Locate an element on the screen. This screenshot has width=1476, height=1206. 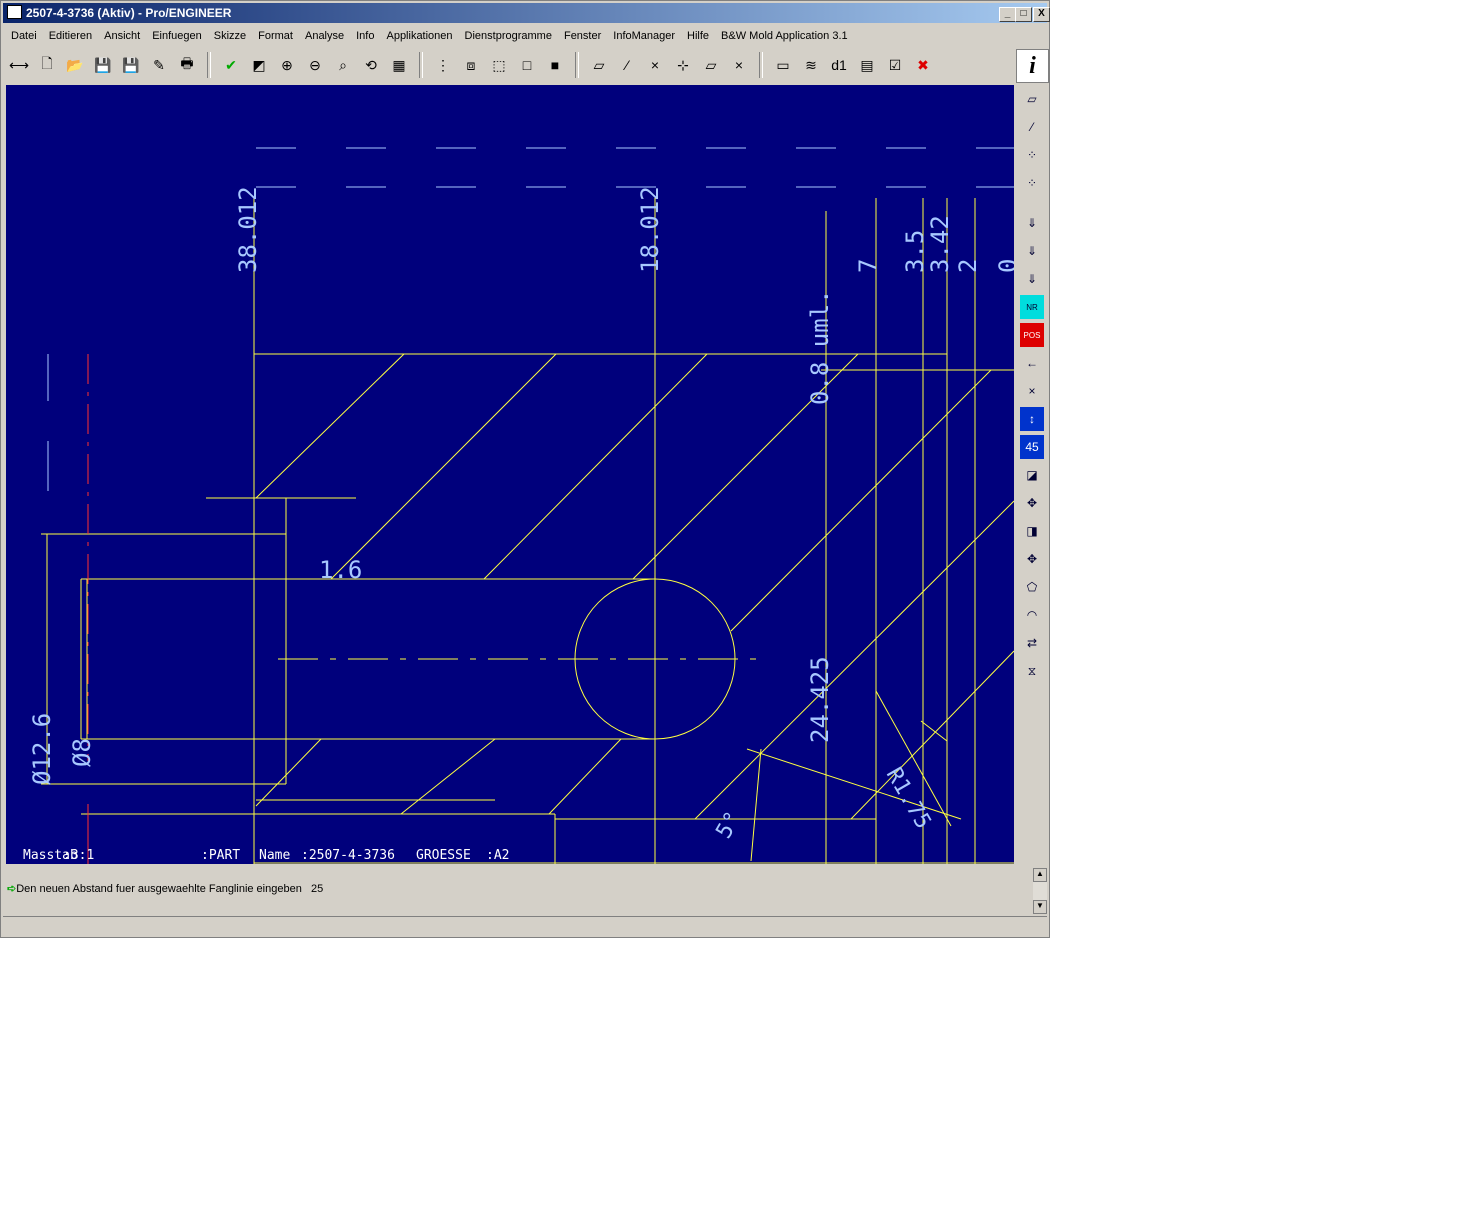
menu-analyse: Analyse is located at coordinates (324, 36).